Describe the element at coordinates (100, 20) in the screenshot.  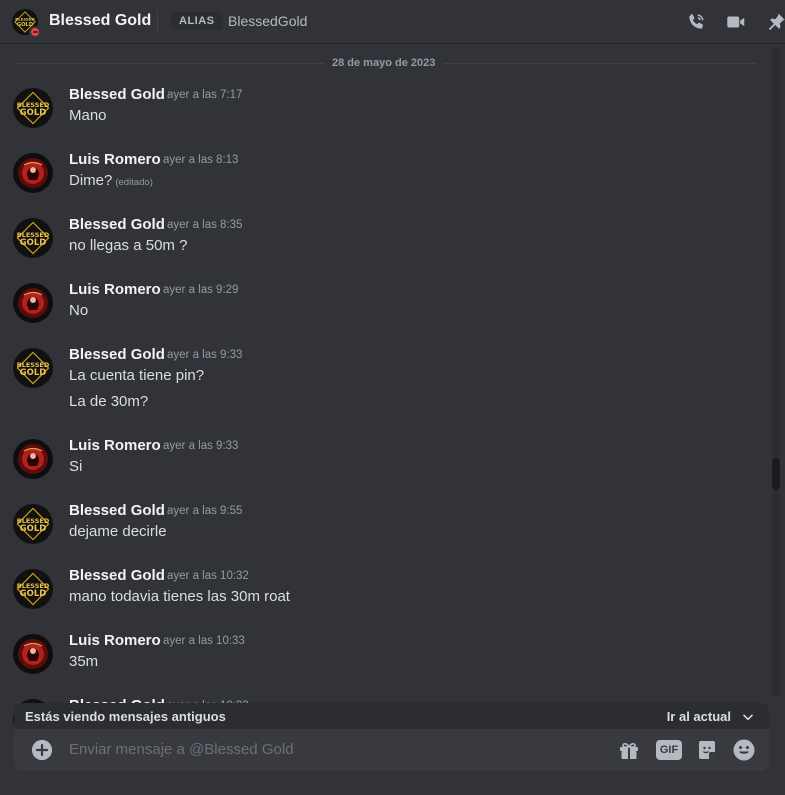
I see `page-title: Blessed Gold` at that location.